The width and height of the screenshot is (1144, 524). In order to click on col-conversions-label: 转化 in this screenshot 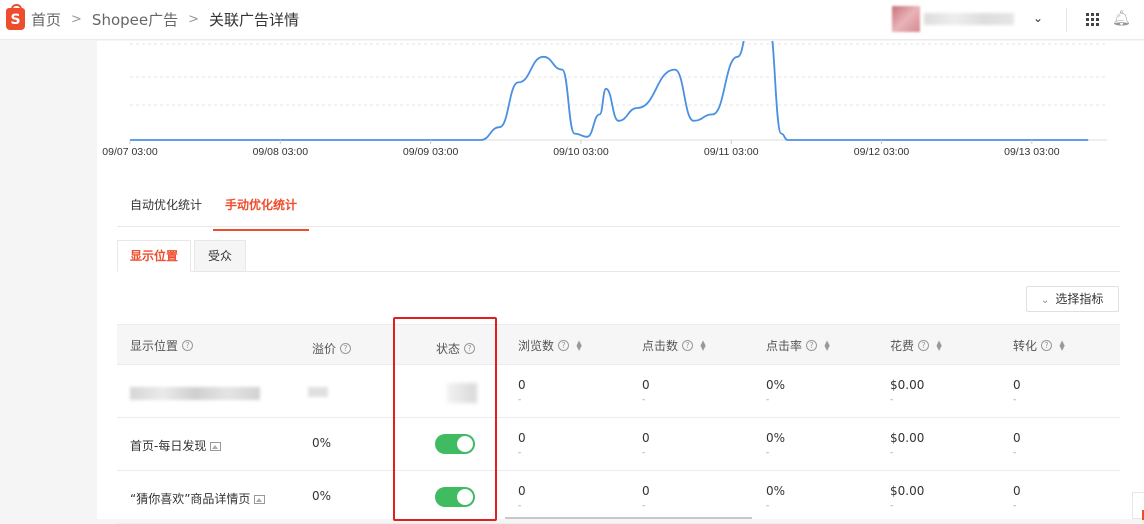, I will do `click(1025, 346)`.